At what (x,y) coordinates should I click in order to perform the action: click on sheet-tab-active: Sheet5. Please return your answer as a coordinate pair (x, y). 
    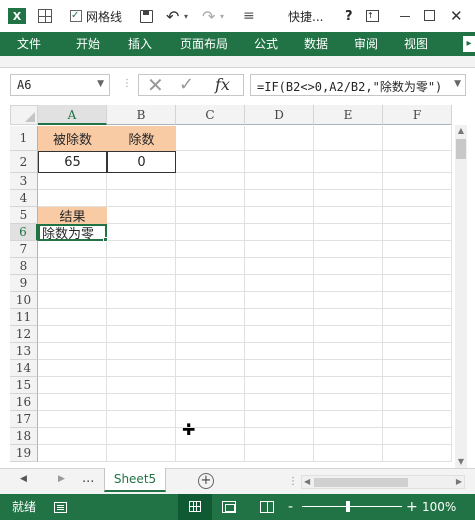
    Looking at the image, I should click on (135, 480).